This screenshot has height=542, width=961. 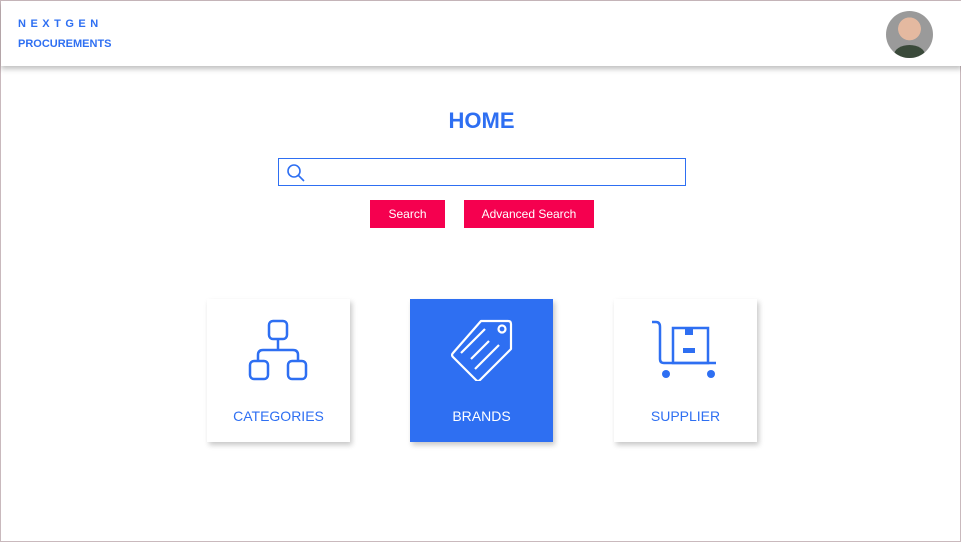 What do you see at coordinates (482, 350) in the screenshot?
I see `tag-icon` at bounding box center [482, 350].